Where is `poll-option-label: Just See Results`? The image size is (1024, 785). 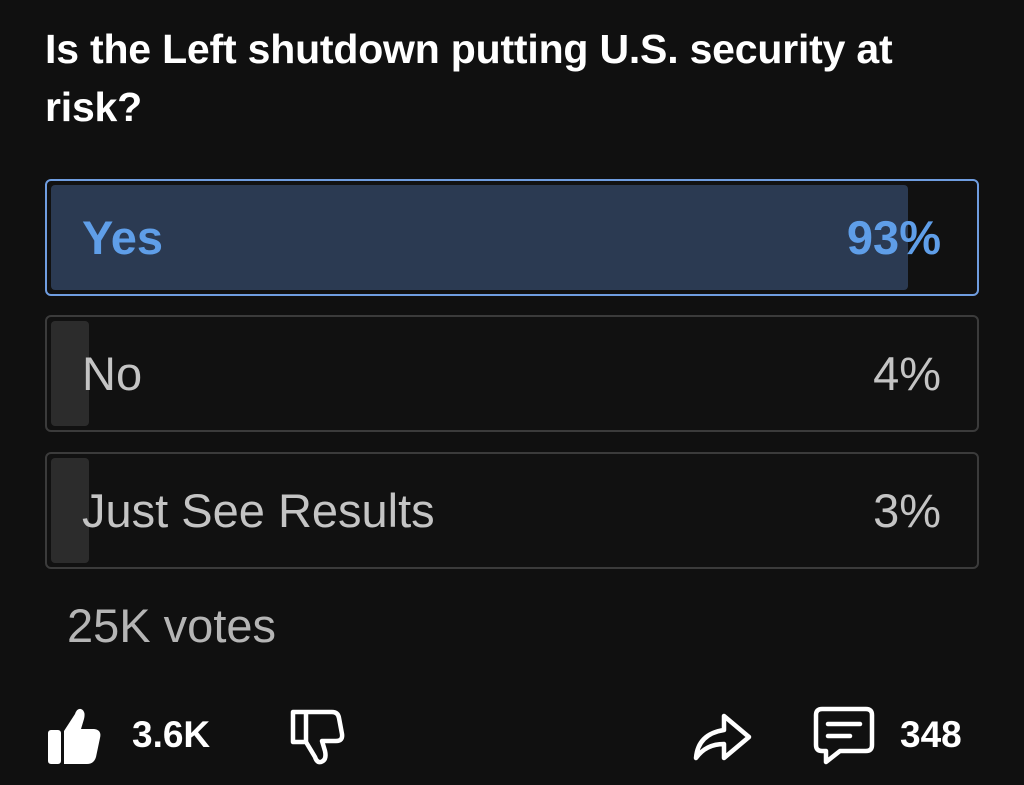
poll-option-label: Just See Results is located at coordinates (258, 510).